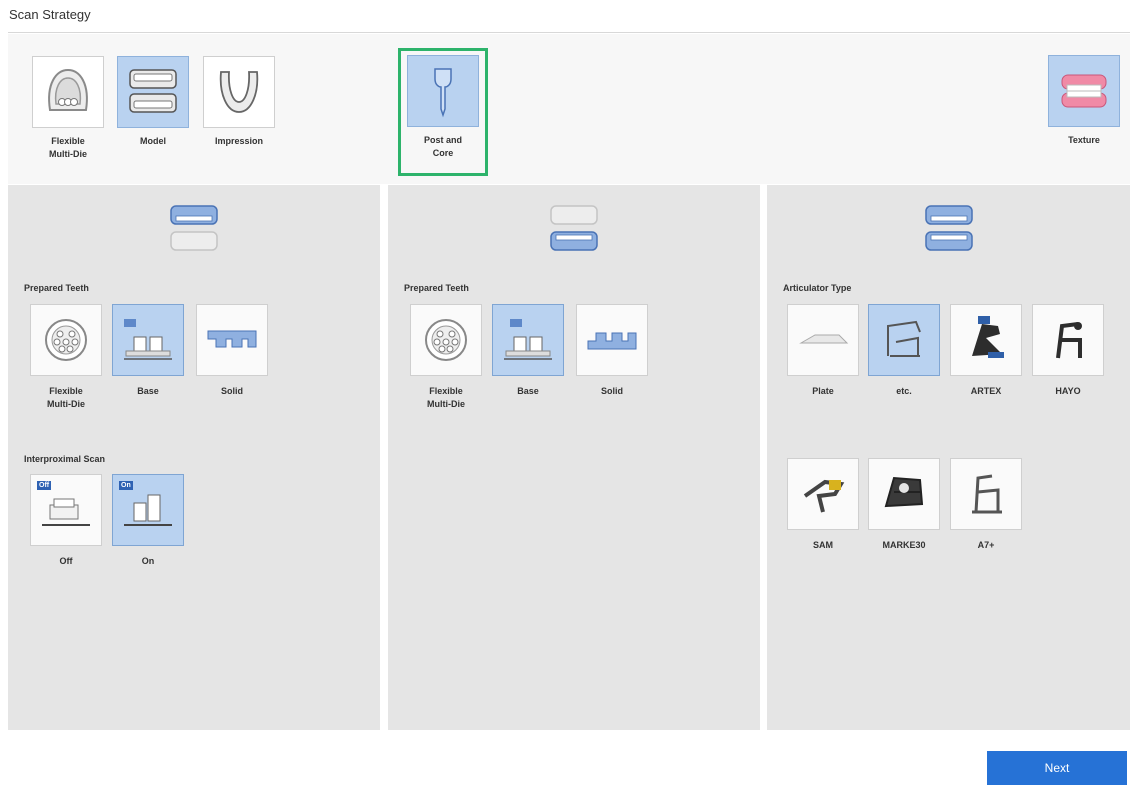 The image size is (1138, 785). I want to click on off-badge: Off, so click(44, 485).